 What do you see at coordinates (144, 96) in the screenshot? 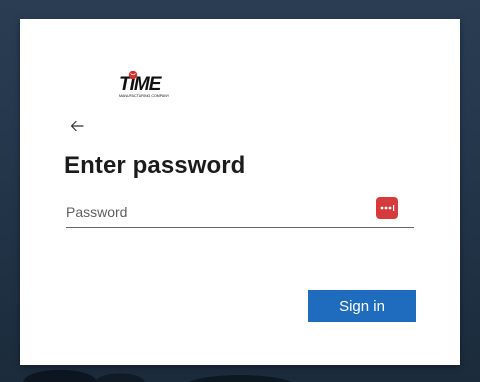
I see `svg-text: MANUFACTURING COMPANY` at bounding box center [144, 96].